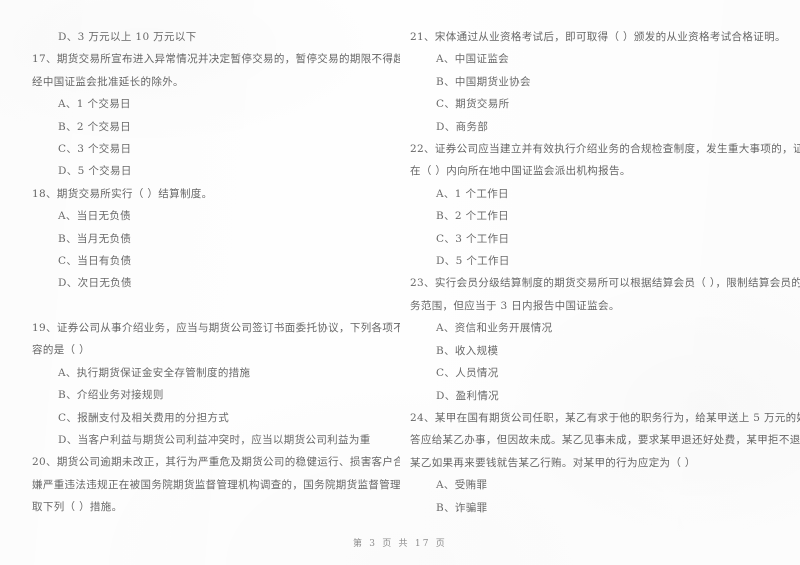 The height and width of the screenshot is (565, 800). Describe the element at coordinates (462, 507) in the screenshot. I see `question-24-option-b: B、诈骗罪` at that location.